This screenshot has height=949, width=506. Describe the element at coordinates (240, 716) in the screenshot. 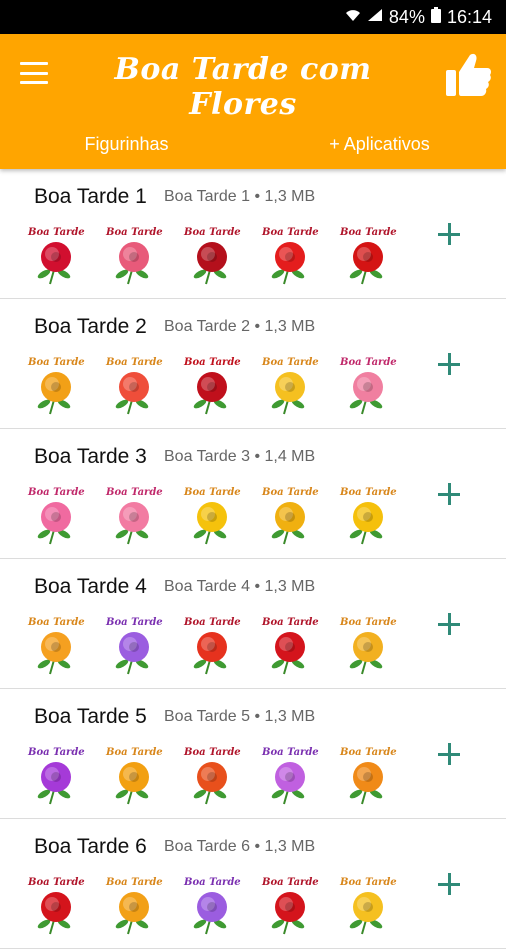

I see `pack-meta: Boa Tarde 5 • 1,3 MB` at that location.